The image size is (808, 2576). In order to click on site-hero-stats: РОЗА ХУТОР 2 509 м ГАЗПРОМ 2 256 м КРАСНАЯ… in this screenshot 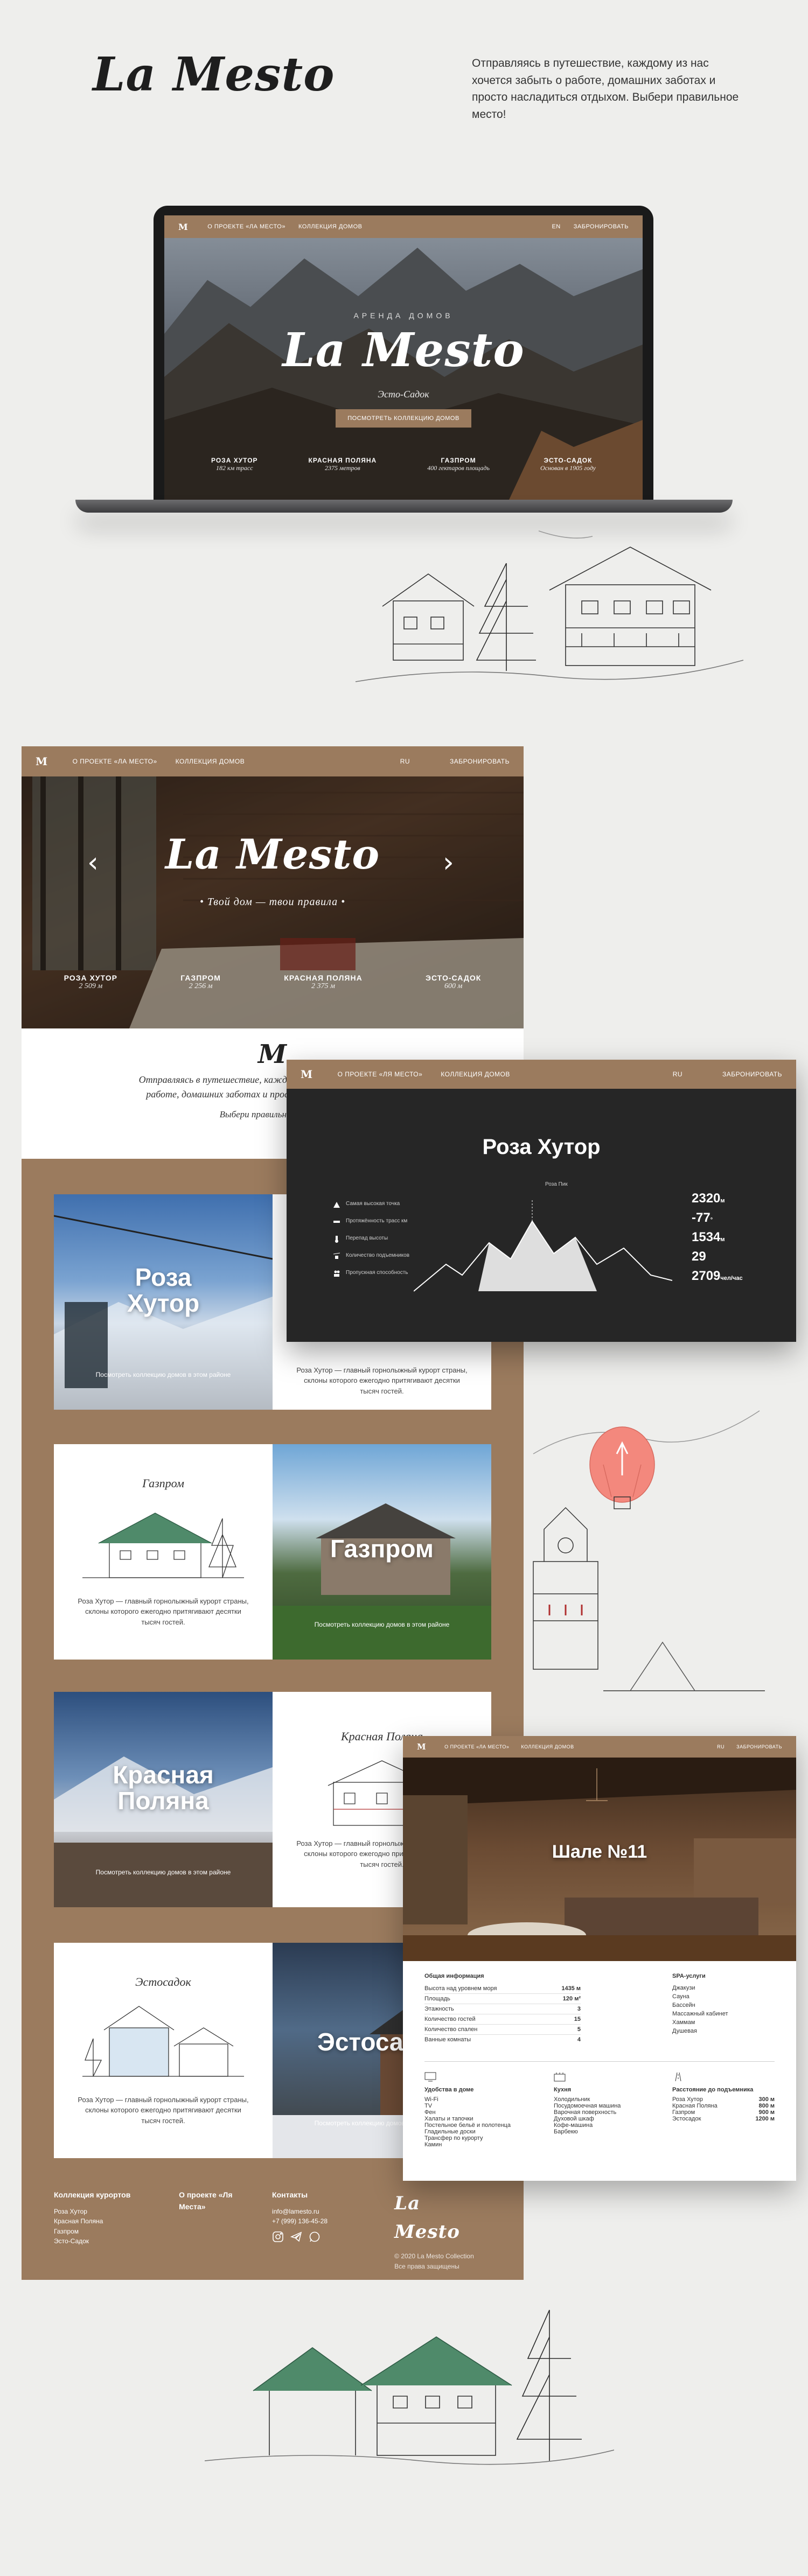, I will do `click(272, 982)`.